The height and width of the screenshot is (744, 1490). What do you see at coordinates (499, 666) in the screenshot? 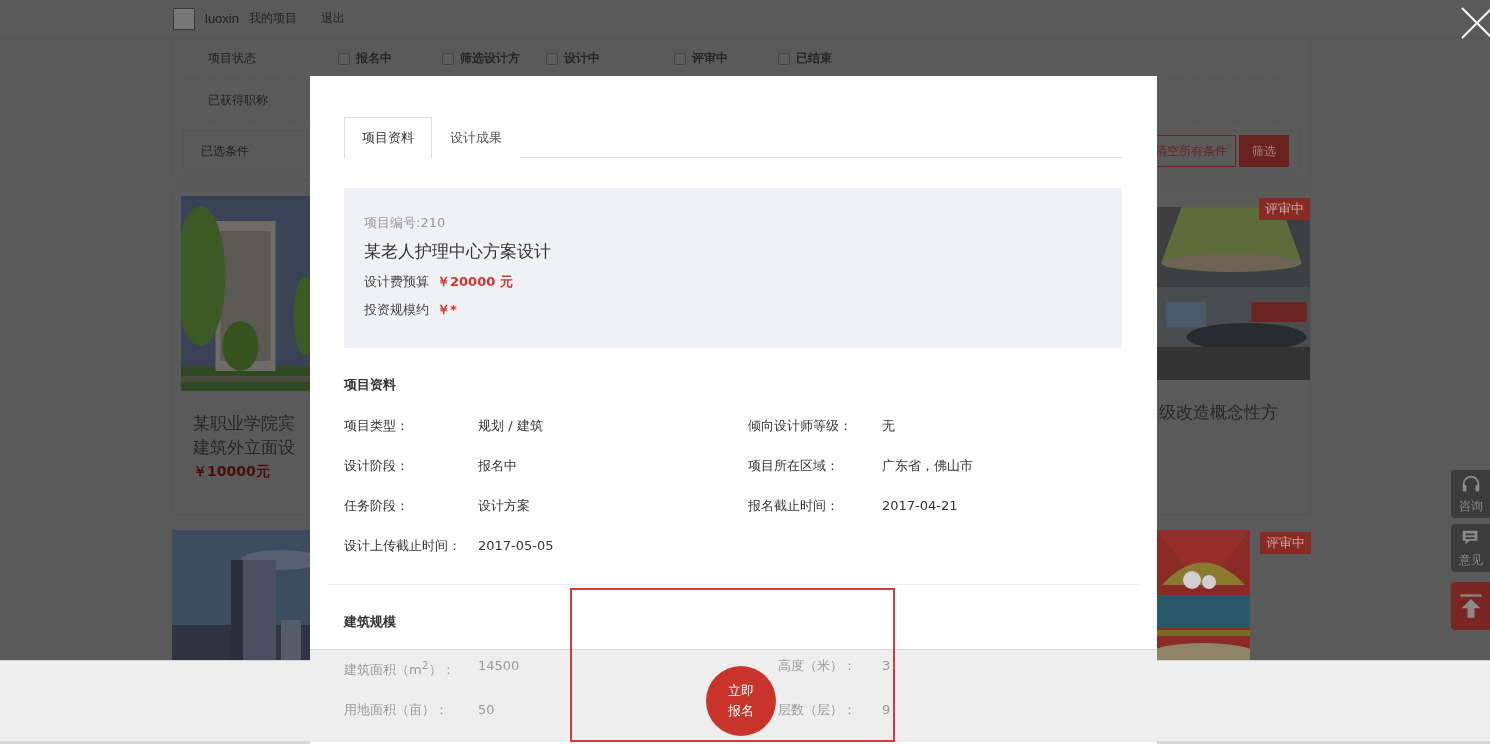
I see `field-value: 14500` at bounding box center [499, 666].